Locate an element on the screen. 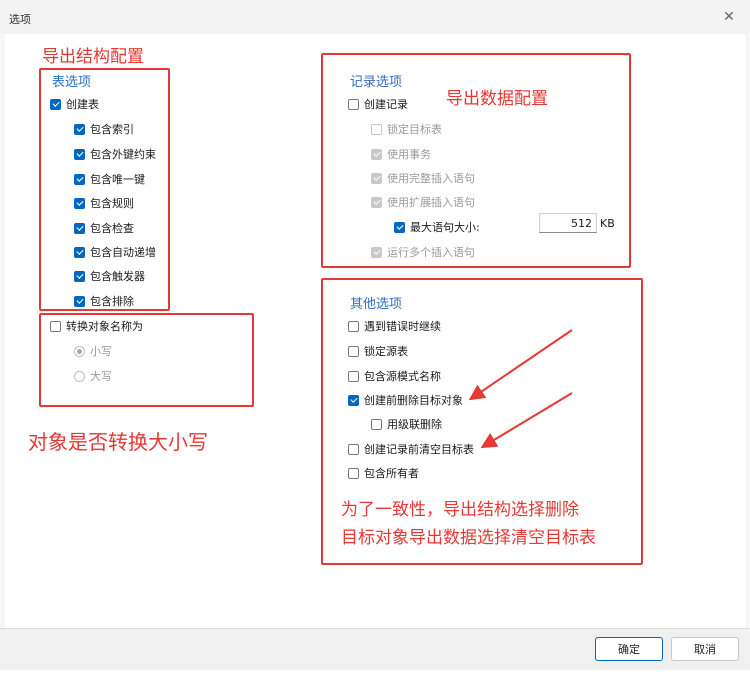 The height and width of the screenshot is (675, 750). arrow-to-truncate-before-record is located at coordinates (526, 420).